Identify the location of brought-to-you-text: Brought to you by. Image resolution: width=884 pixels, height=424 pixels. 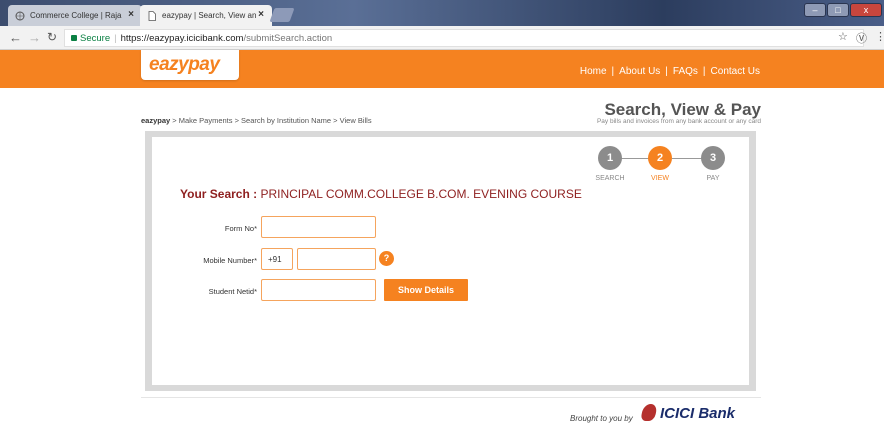
(601, 418).